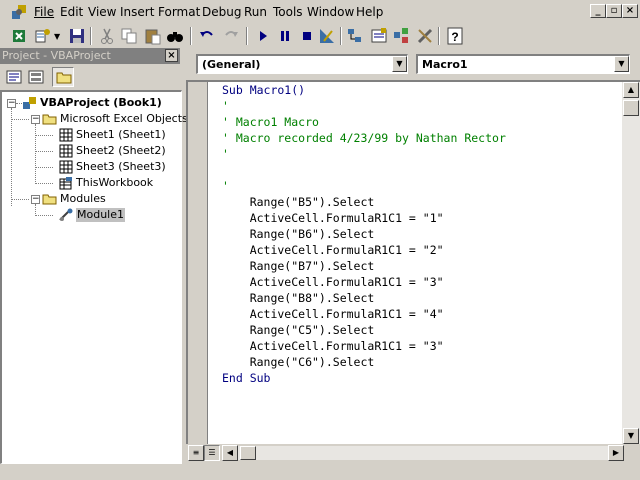 This screenshot has width=640, height=480. I want to click on menu-insert: Insert, so click(137, 12).